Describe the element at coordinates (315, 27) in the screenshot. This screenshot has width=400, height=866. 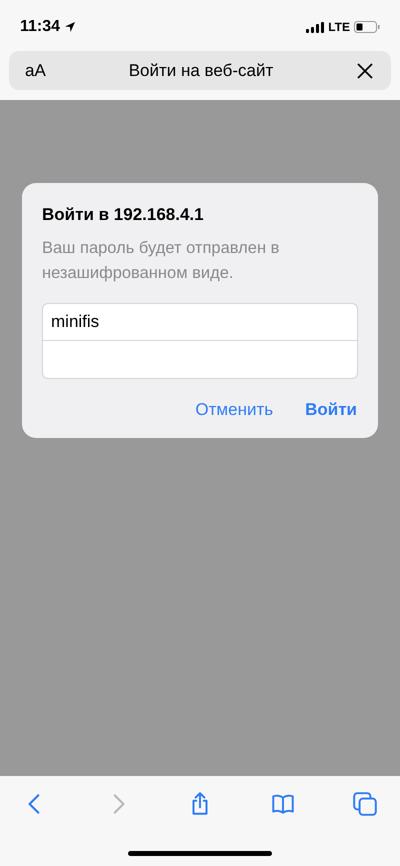
I see `signal-icon` at that location.